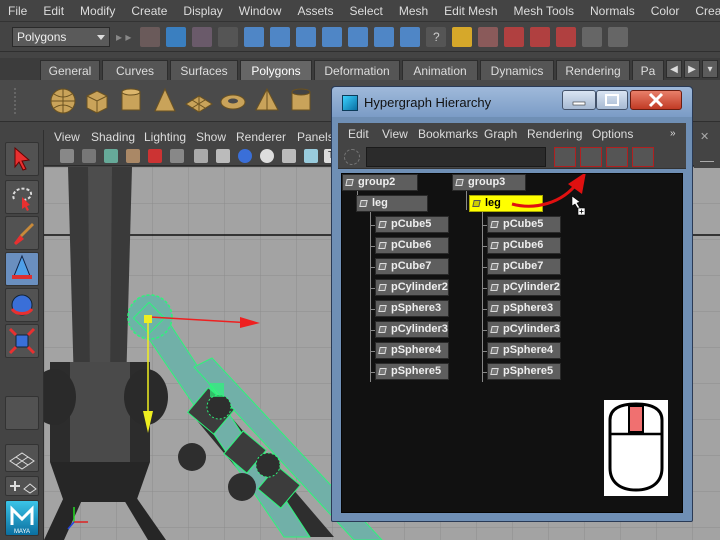  Describe the element at coordinates (223, 156) in the screenshot. I see `film-gate-icon` at that location.